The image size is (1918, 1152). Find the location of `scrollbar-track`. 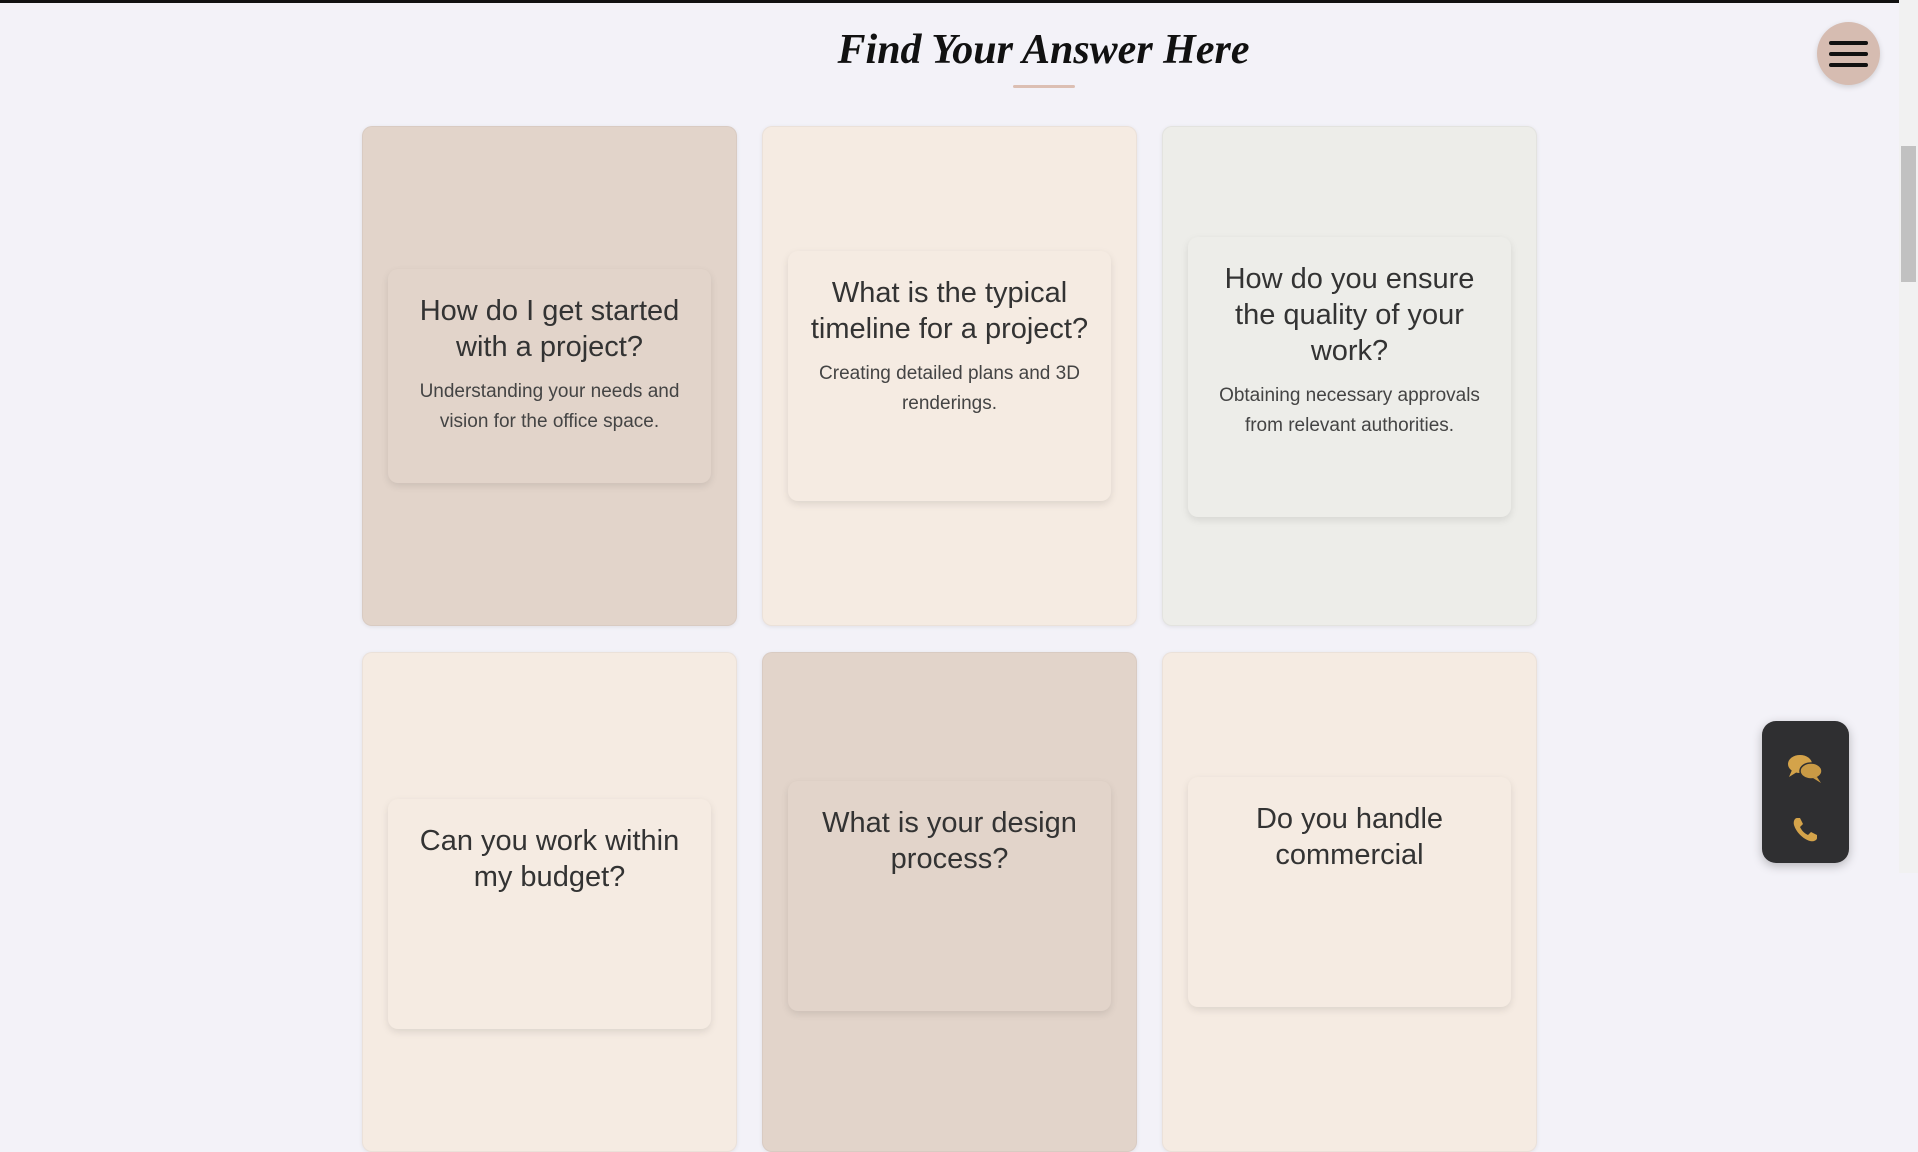

scrollbar-track is located at coordinates (1908, 436).